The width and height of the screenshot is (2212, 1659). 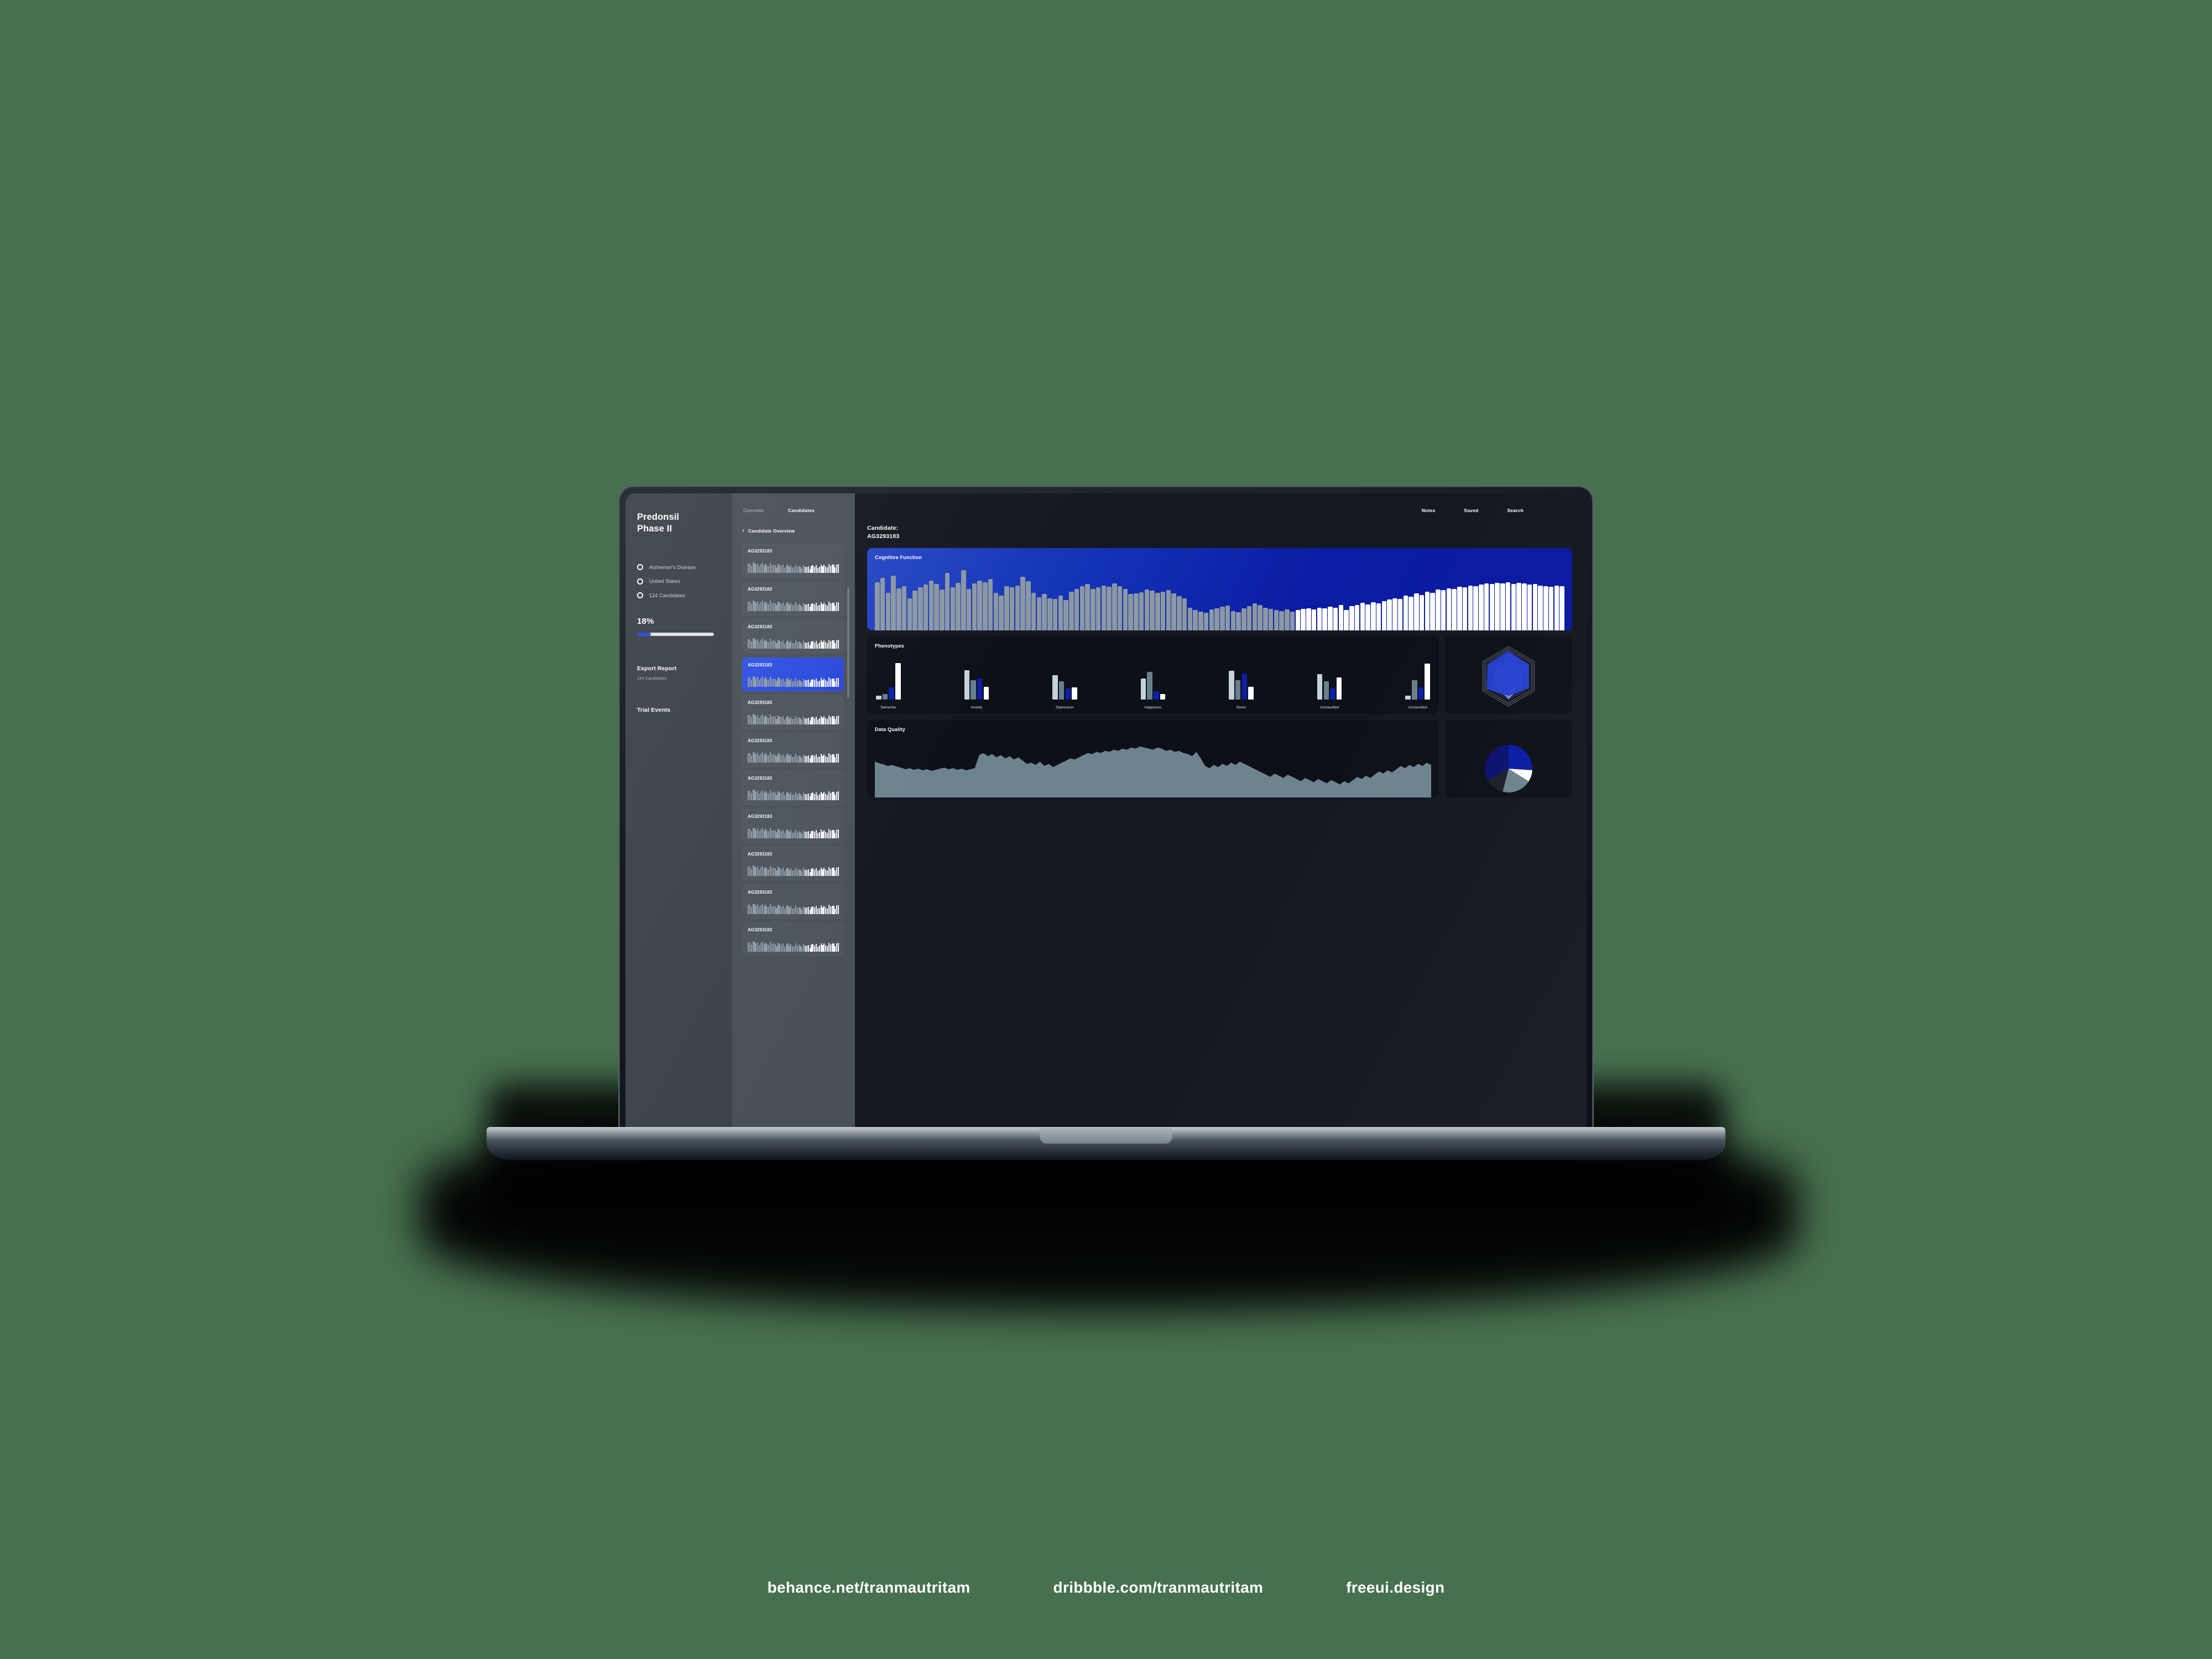 What do you see at coordinates (870, 1588) in the screenshot?
I see `credit-link: behance.net/tranmautritam` at bounding box center [870, 1588].